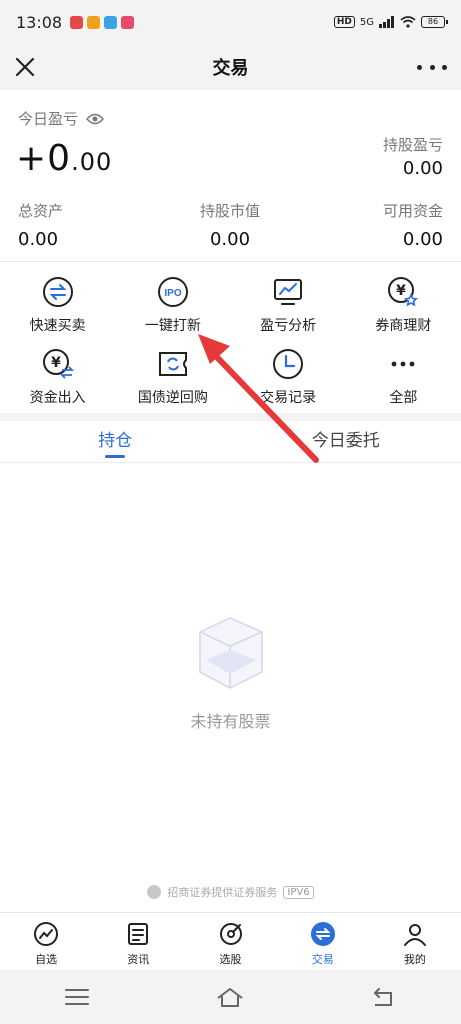 This screenshot has height=1024, width=461. I want to click on func-label: 盈亏分析, so click(288, 326).